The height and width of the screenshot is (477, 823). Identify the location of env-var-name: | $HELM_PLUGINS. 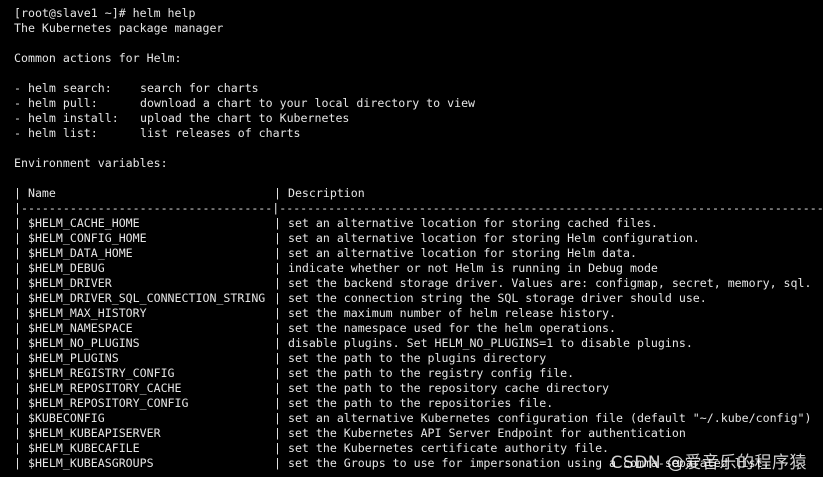
(66, 358).